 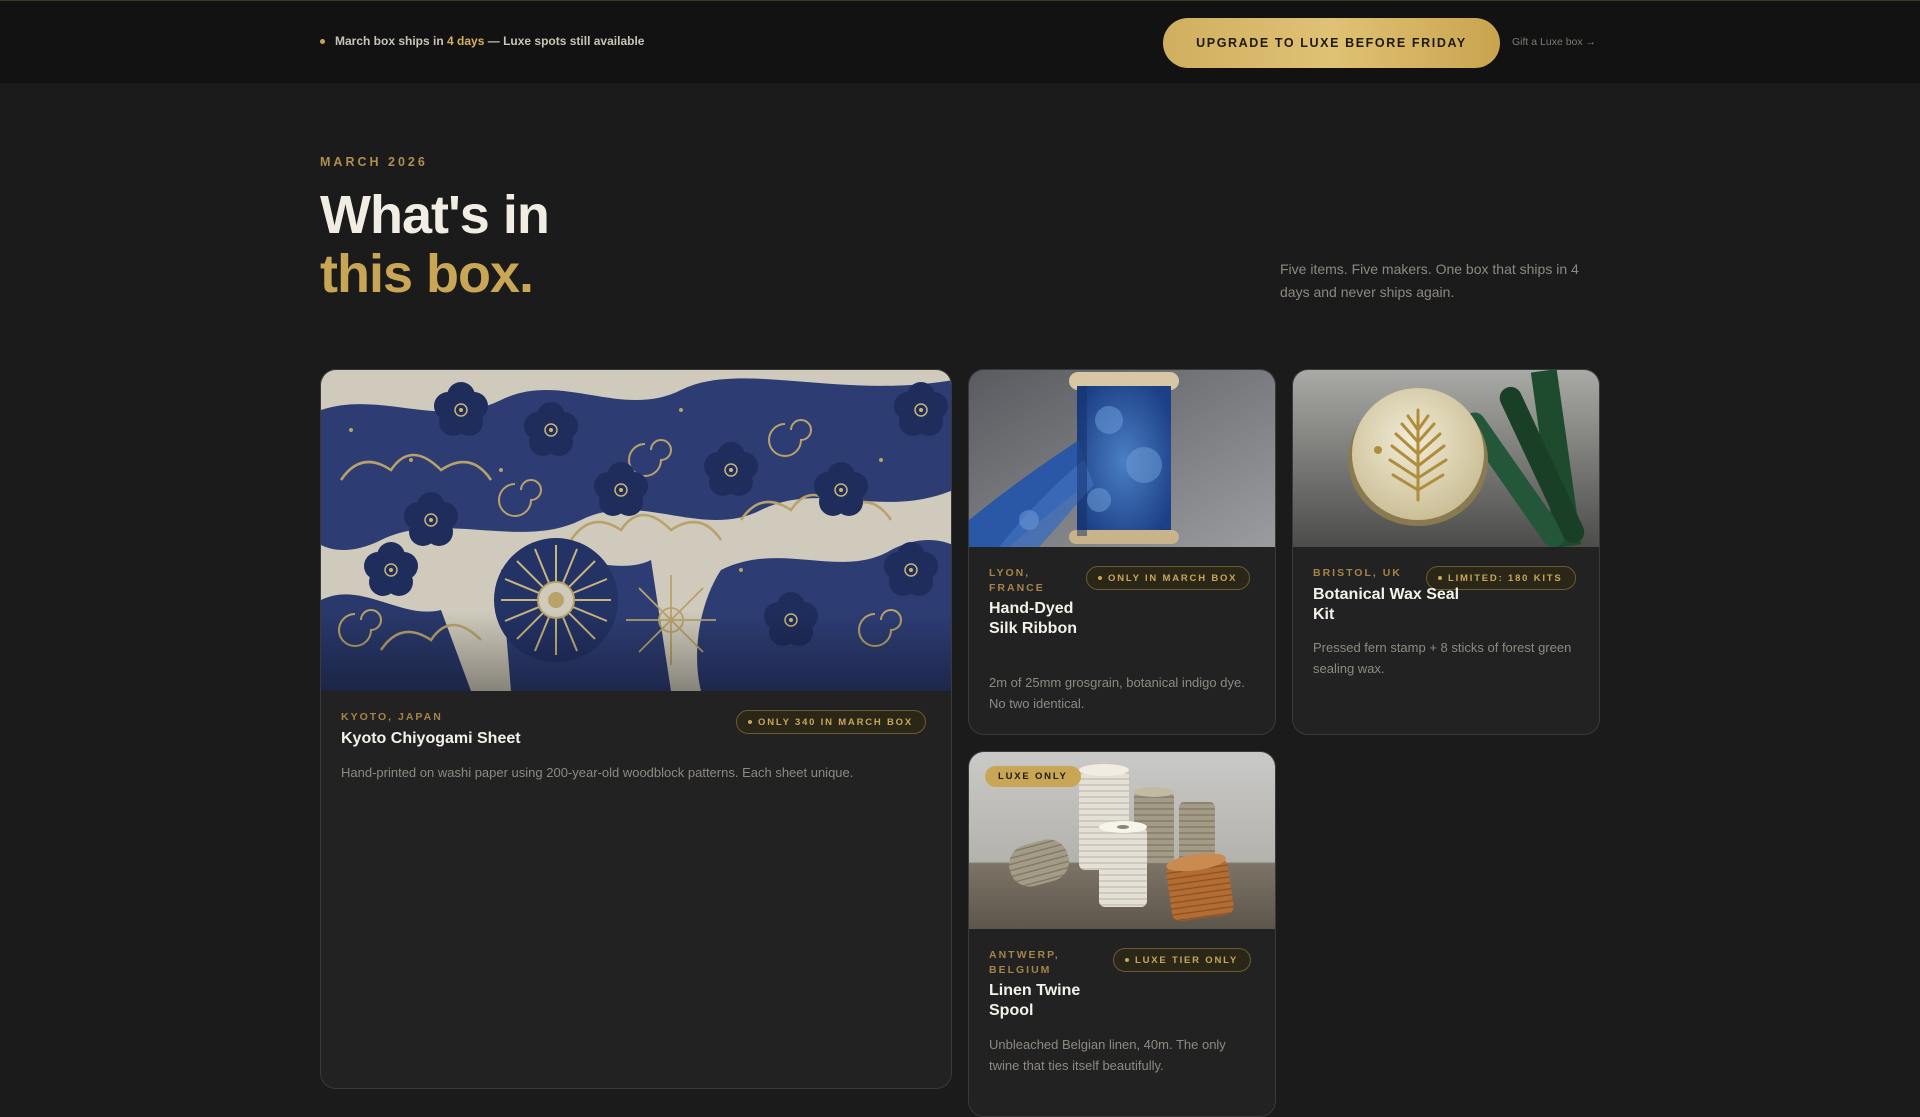 I want to click on wax-seal-image, so click(x=1446, y=458).